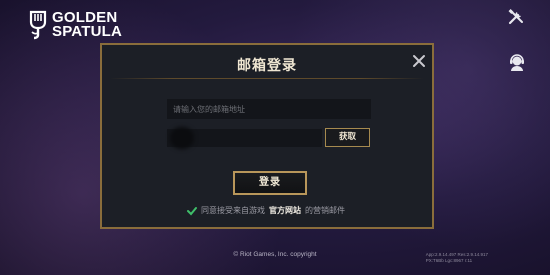 The image size is (550, 275). I want to click on golden-spatula-logo: GOLDEN SPATULA, so click(75, 25).